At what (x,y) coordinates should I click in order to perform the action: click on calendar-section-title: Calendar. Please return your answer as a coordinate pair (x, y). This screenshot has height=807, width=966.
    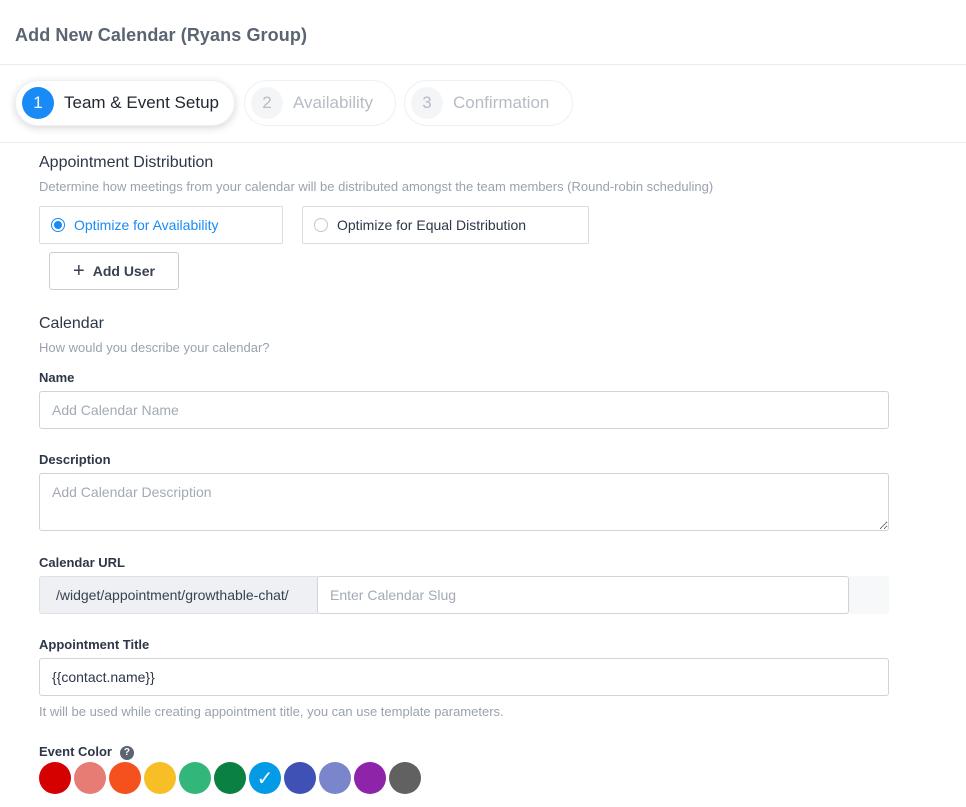
    Looking at the image, I should click on (71, 323).